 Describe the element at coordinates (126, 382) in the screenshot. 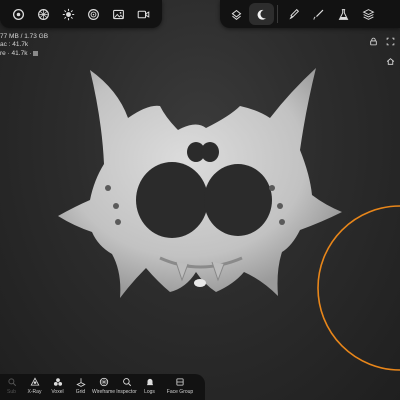

I see `inspector-icon` at that location.